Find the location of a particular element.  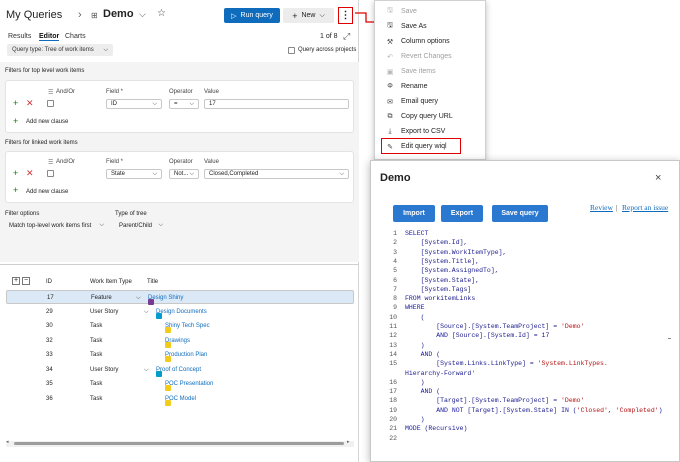

import-button: Import is located at coordinates (414, 213).